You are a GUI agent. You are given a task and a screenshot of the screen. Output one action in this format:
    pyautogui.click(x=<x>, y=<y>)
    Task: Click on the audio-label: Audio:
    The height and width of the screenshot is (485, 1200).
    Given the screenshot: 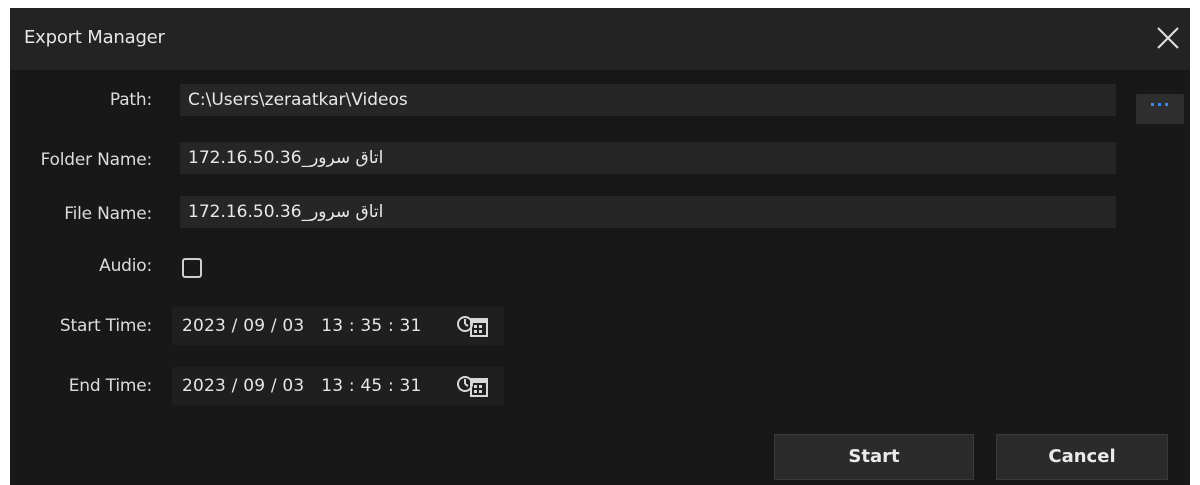 What is the action you would take?
    pyautogui.click(x=125, y=266)
    